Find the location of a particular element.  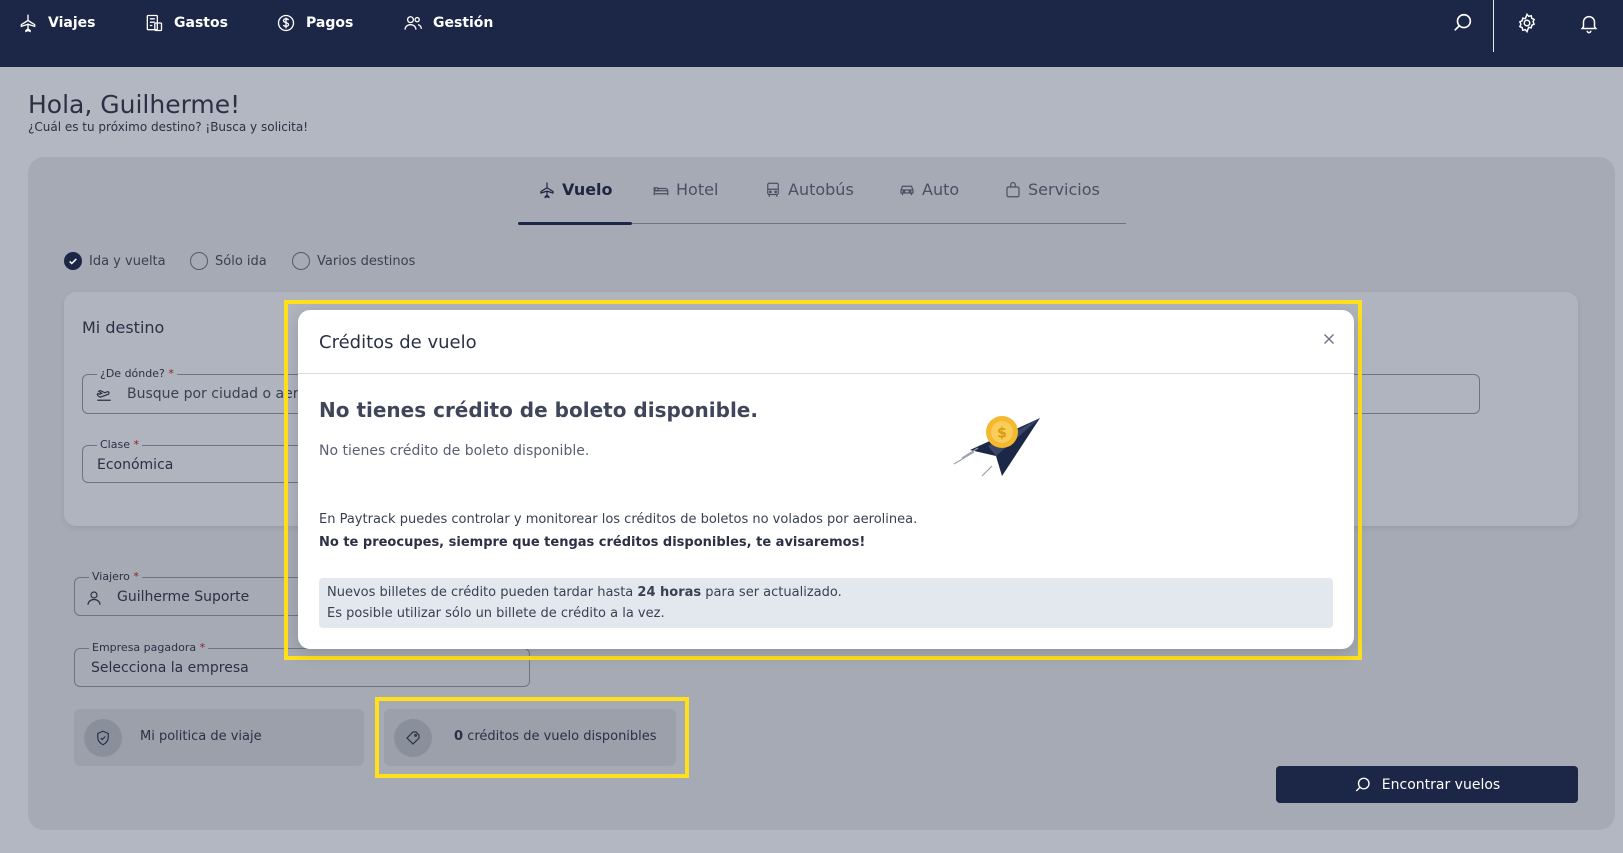

tab-label: Hotel is located at coordinates (697, 189).